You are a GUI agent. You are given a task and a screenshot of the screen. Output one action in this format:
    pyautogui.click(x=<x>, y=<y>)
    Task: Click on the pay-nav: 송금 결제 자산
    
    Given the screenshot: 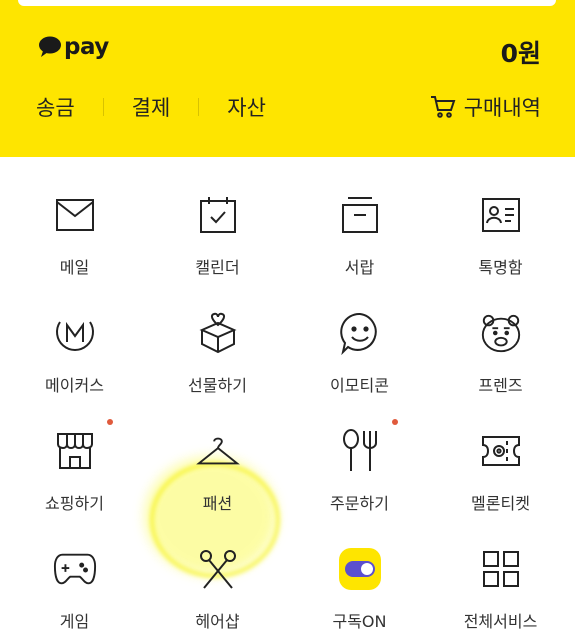 What is the action you would take?
    pyautogui.click(x=151, y=107)
    